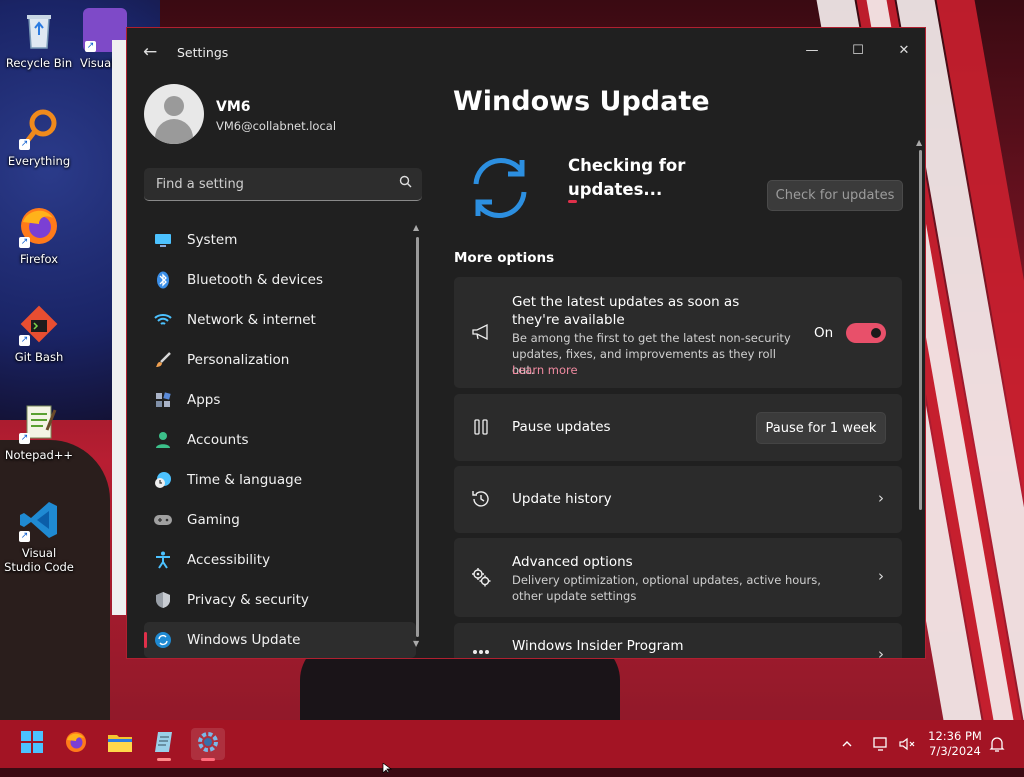 The image size is (1024, 777). Describe the element at coordinates (280, 560) in the screenshot. I see `sidebar-item-accessibility: Accessibility` at that location.